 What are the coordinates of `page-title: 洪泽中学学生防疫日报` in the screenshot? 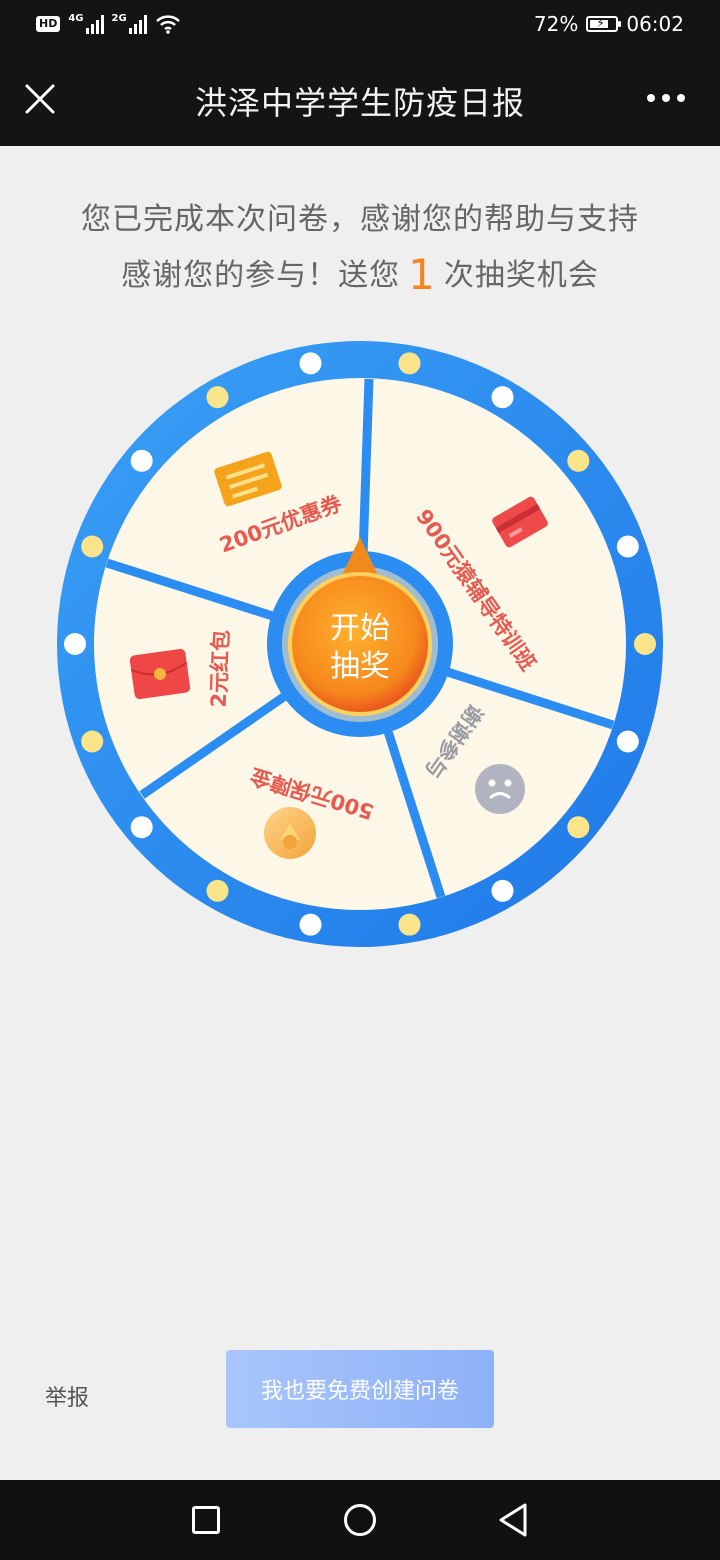 It's located at (359, 103).